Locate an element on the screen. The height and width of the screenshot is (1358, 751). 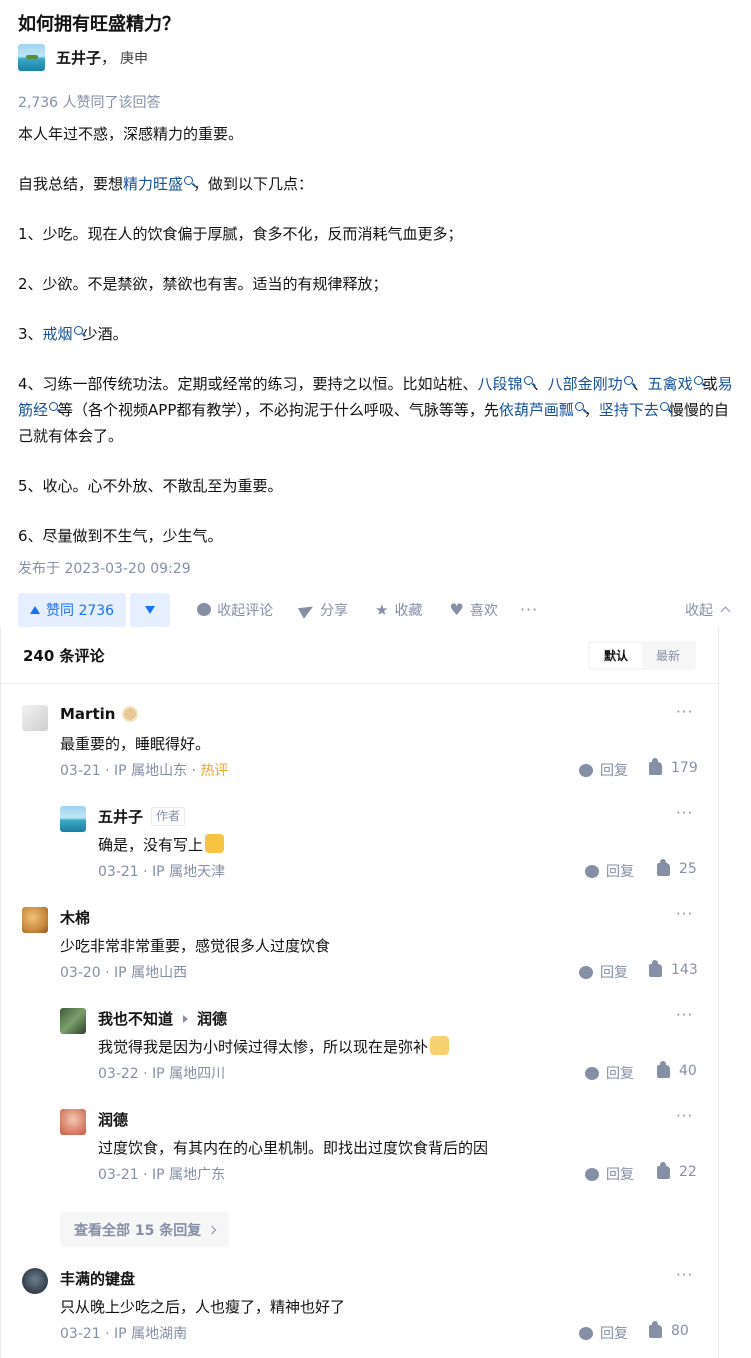
keyword-link: 坚持下去 is located at coordinates (634, 410).